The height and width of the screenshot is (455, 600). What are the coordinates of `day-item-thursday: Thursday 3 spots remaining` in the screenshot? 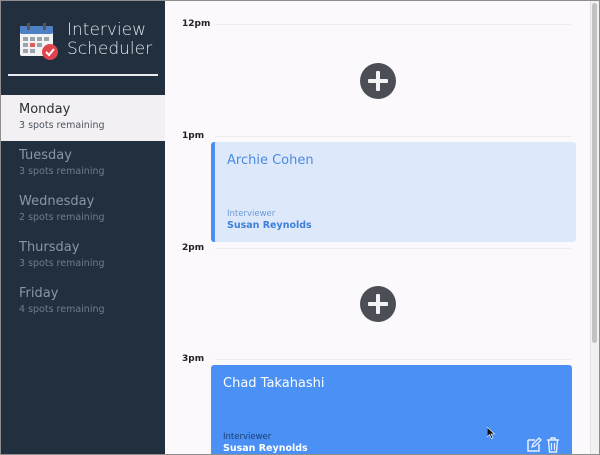 It's located at (83, 256).